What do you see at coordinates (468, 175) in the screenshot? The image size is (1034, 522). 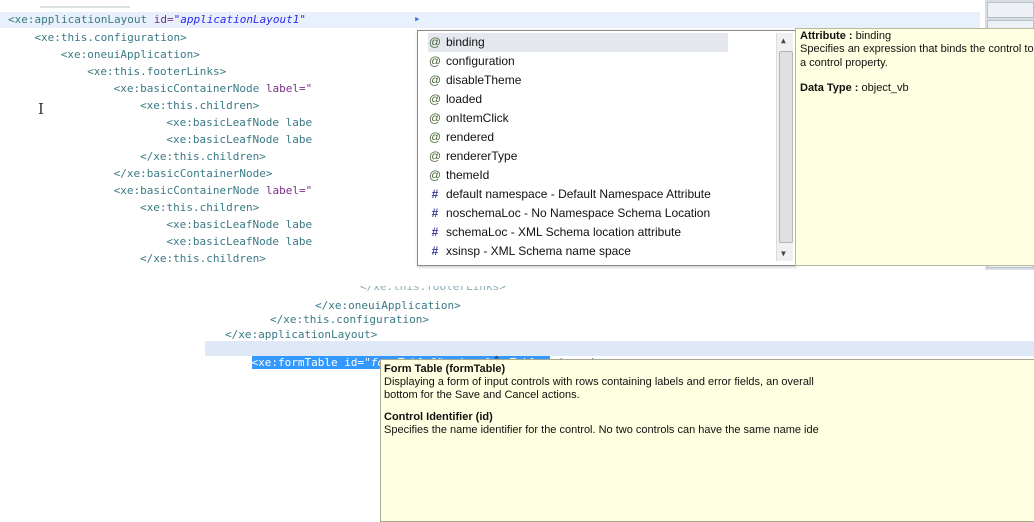 I see `content-assist-label: themeId` at bounding box center [468, 175].